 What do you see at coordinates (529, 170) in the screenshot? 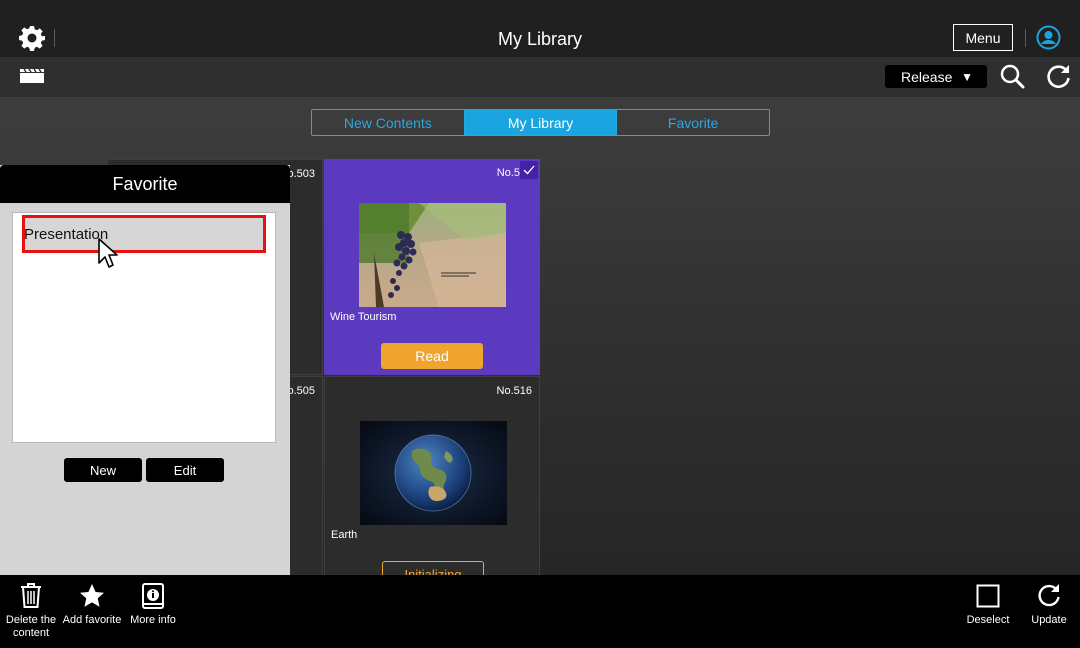
I see `checkmark-icon` at bounding box center [529, 170].